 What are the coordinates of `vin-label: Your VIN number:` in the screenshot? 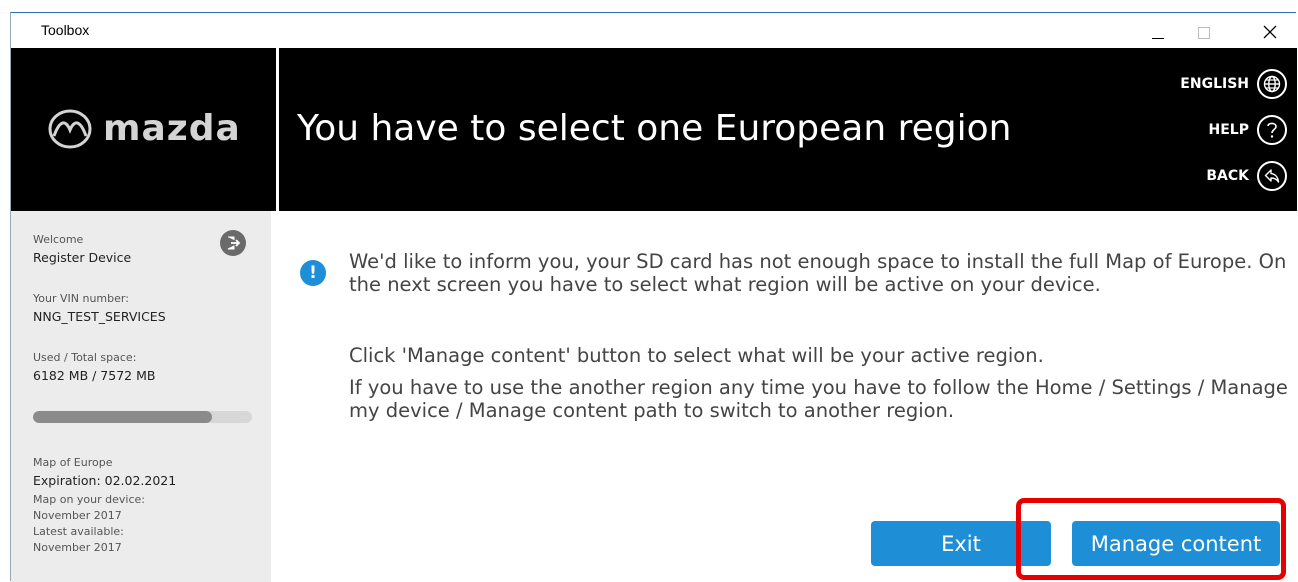 It's located at (81, 298).